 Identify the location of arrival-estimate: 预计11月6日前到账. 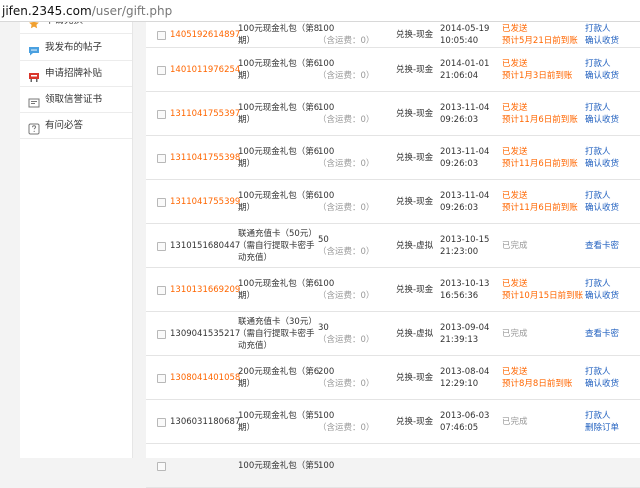
(540, 120).